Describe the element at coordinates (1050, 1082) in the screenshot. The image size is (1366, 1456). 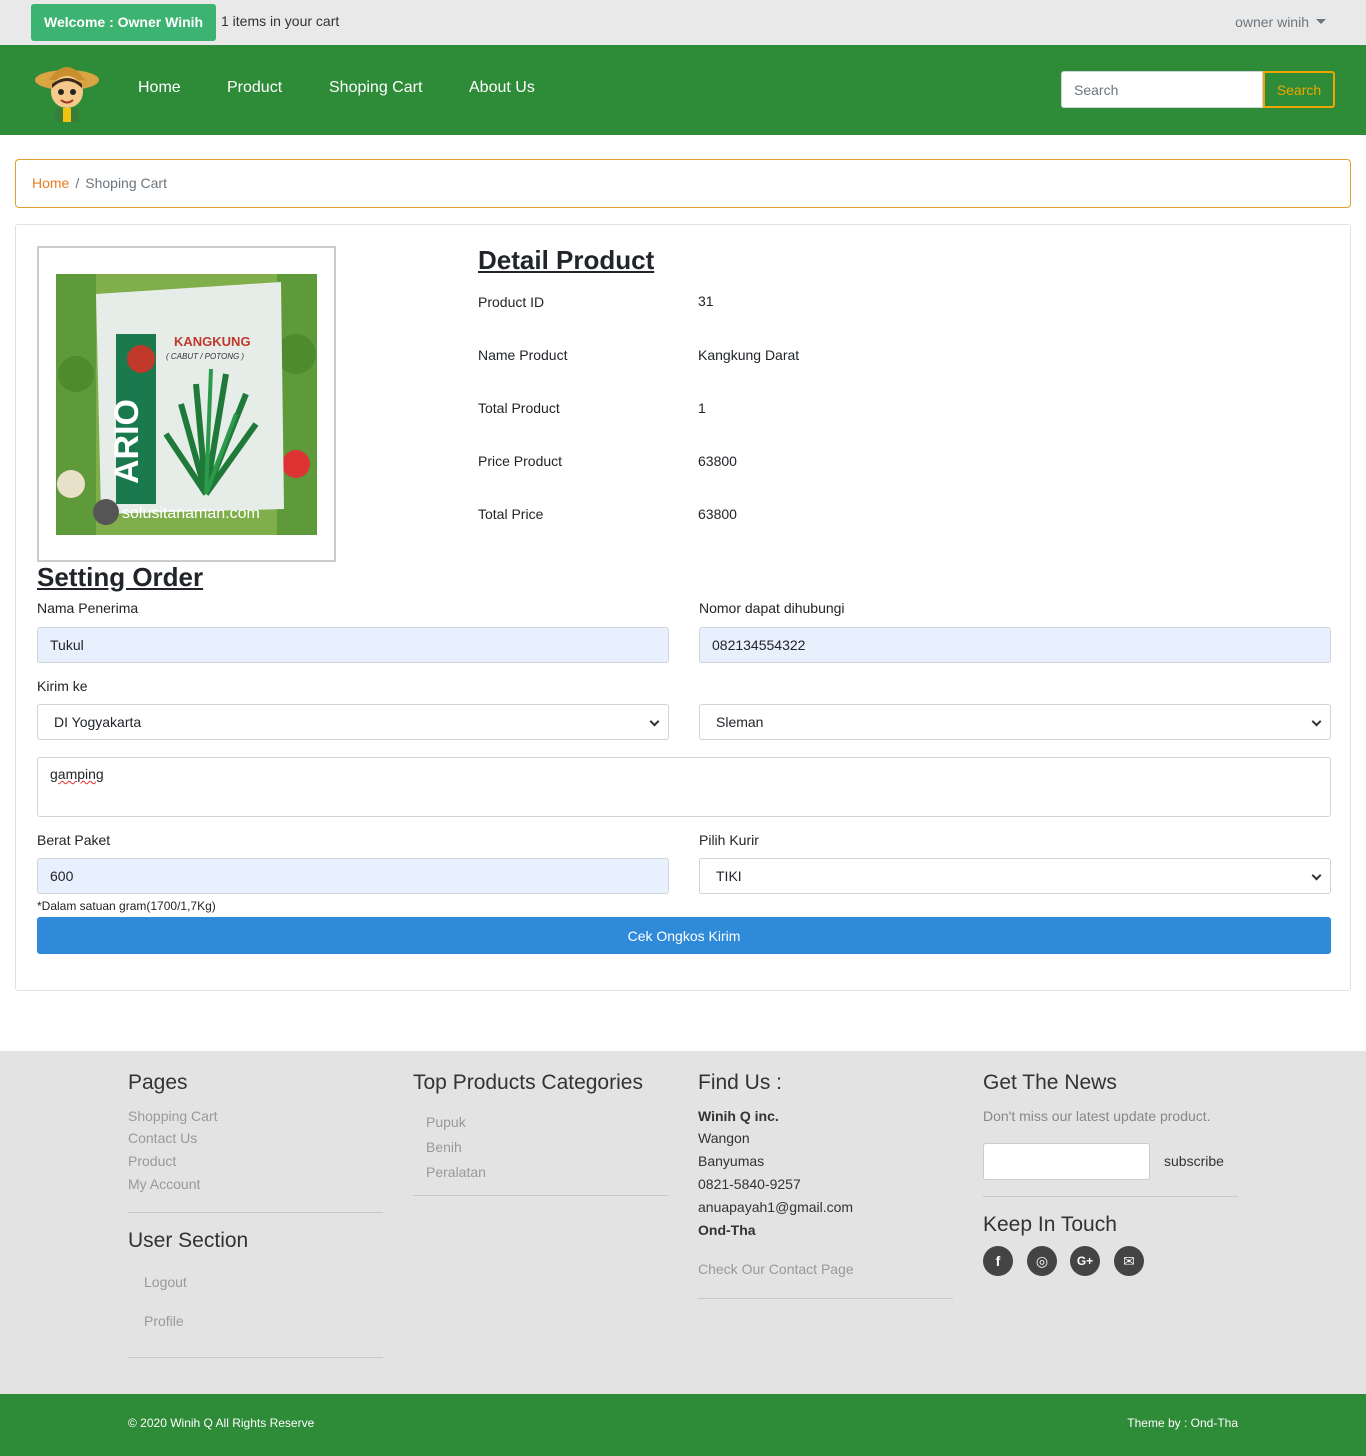
I see `footer-news-title: Get The News` at that location.